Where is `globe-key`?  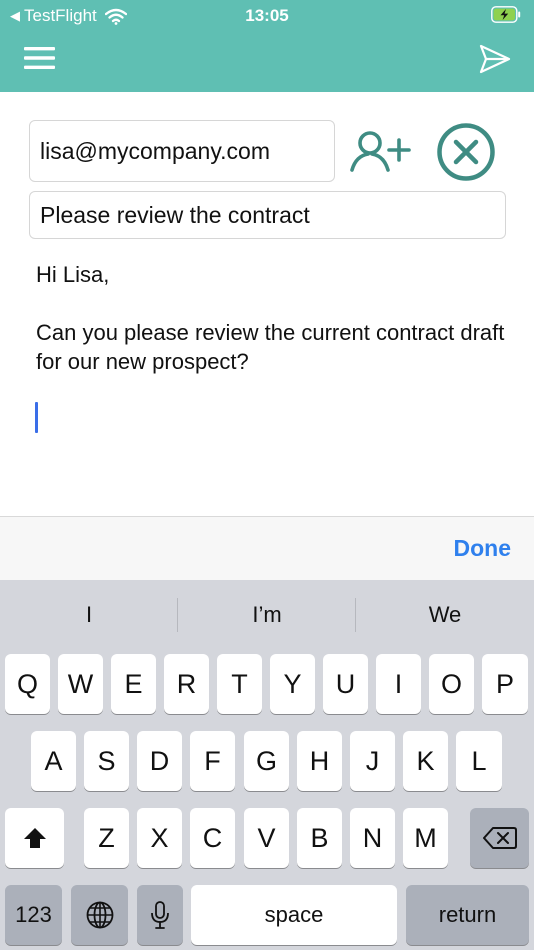 globe-key is located at coordinates (99, 915).